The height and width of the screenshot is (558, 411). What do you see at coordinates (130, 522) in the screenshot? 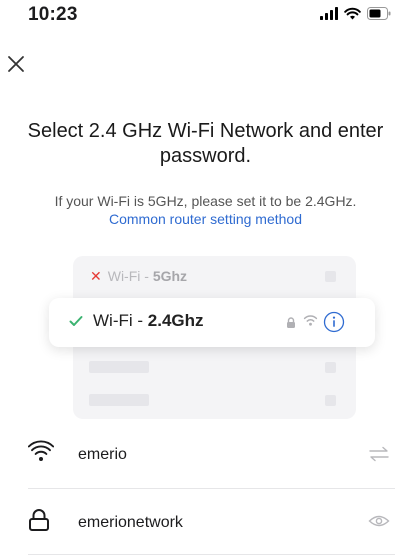
I see `wifi-password-value: emerionetwork` at bounding box center [130, 522].